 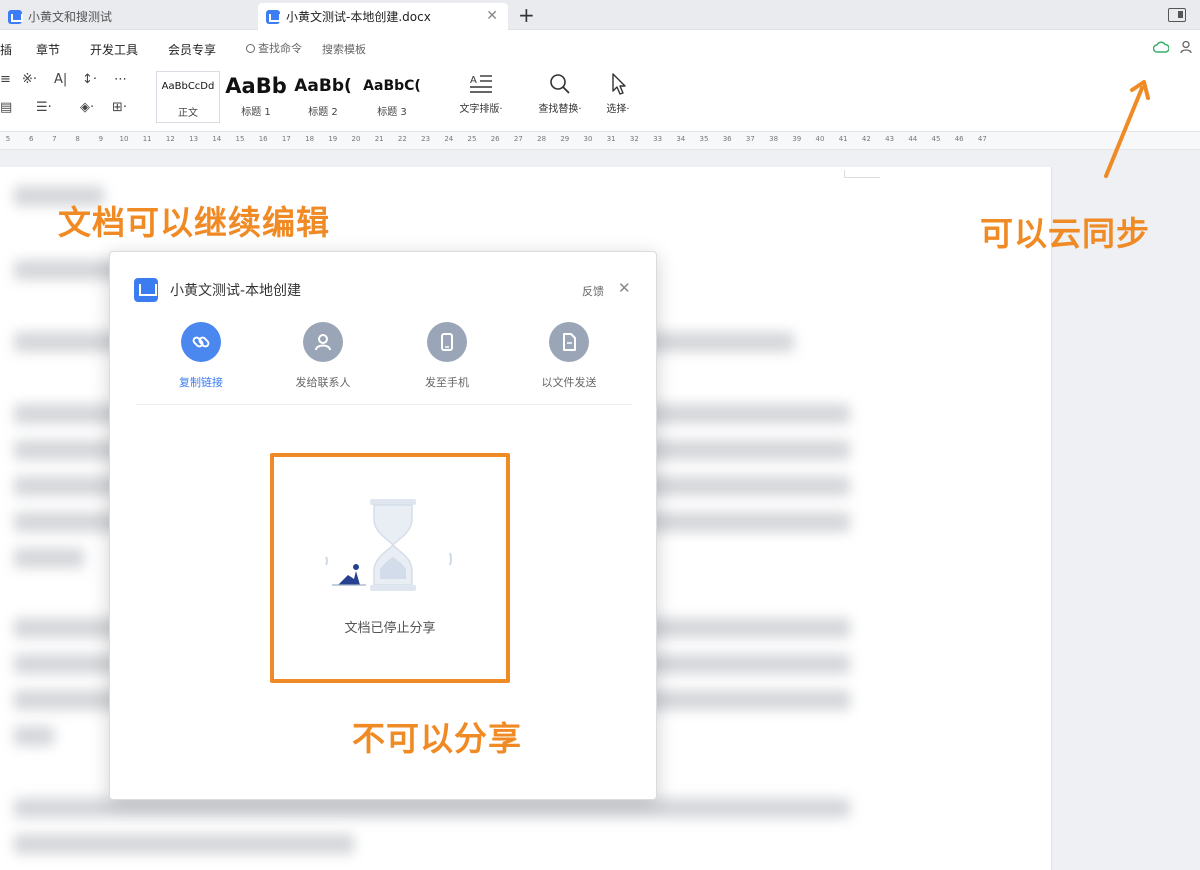 I want to click on search-template-link: 搜索模板, so click(x=344, y=49).